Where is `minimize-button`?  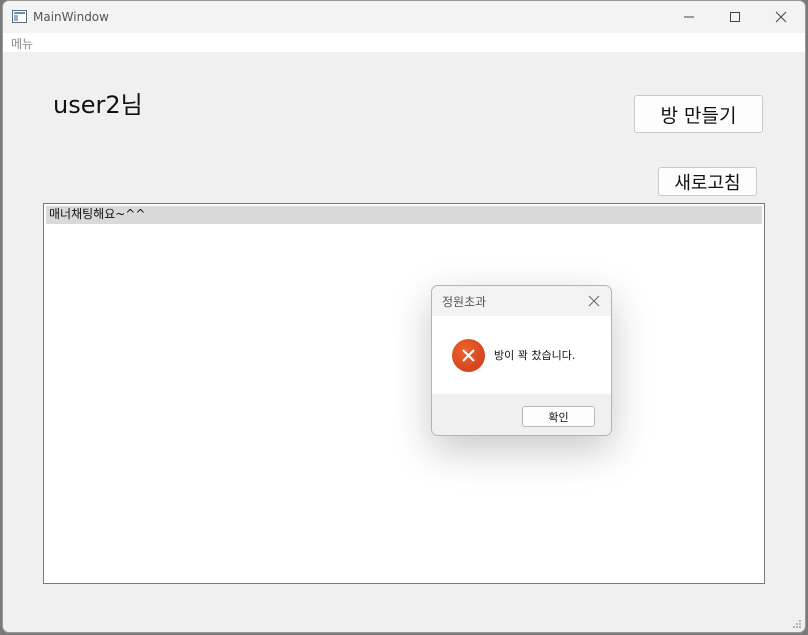 minimize-button is located at coordinates (689, 17).